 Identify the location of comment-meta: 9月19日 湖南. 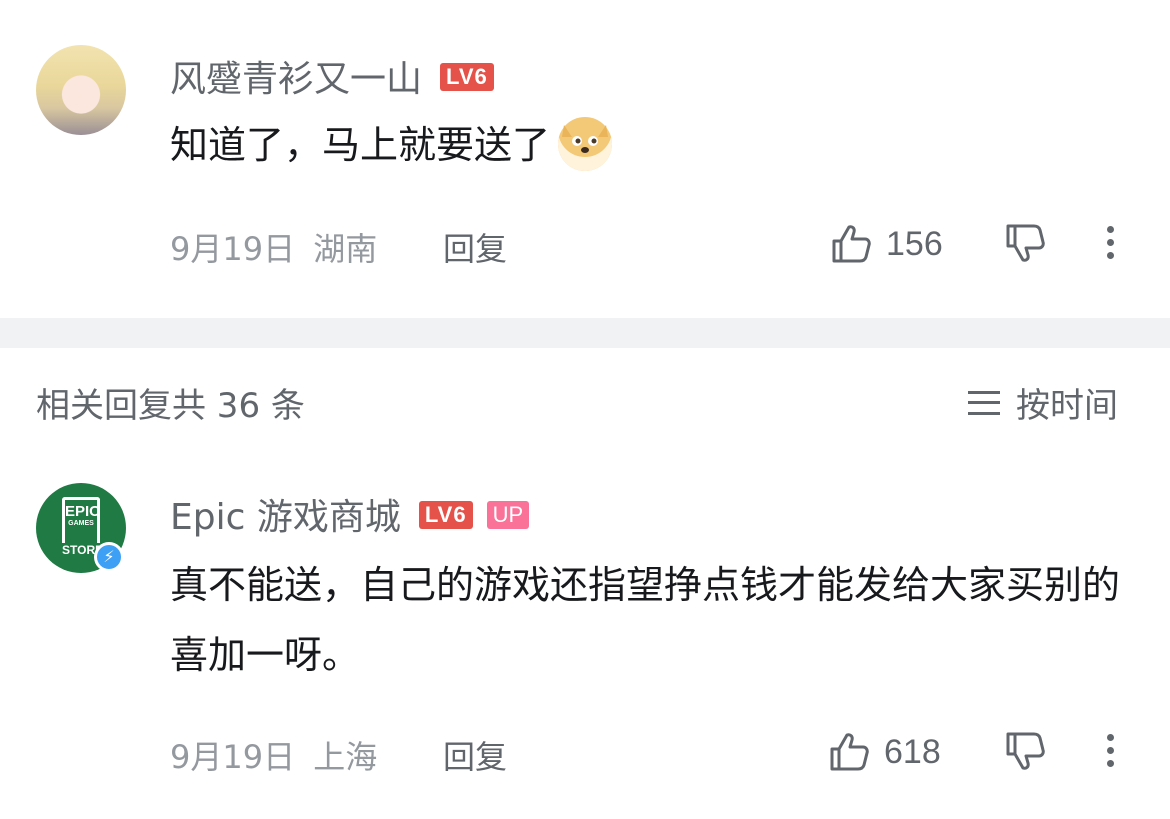
(273, 247).